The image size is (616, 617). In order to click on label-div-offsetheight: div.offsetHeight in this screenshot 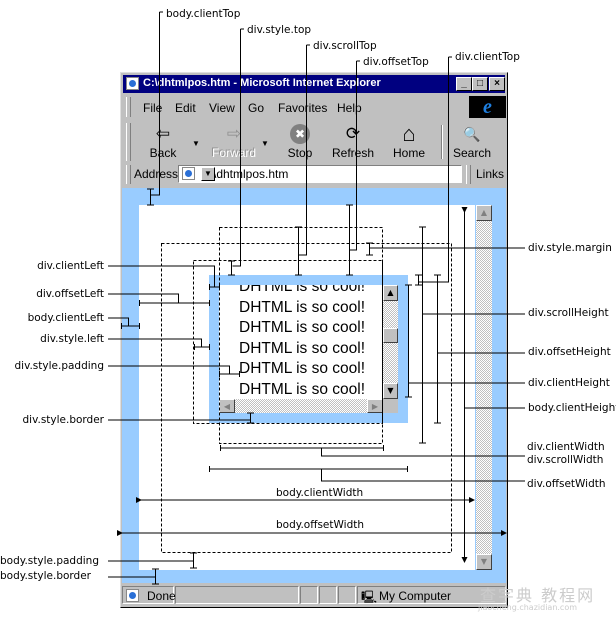, I will do `click(569, 352)`.